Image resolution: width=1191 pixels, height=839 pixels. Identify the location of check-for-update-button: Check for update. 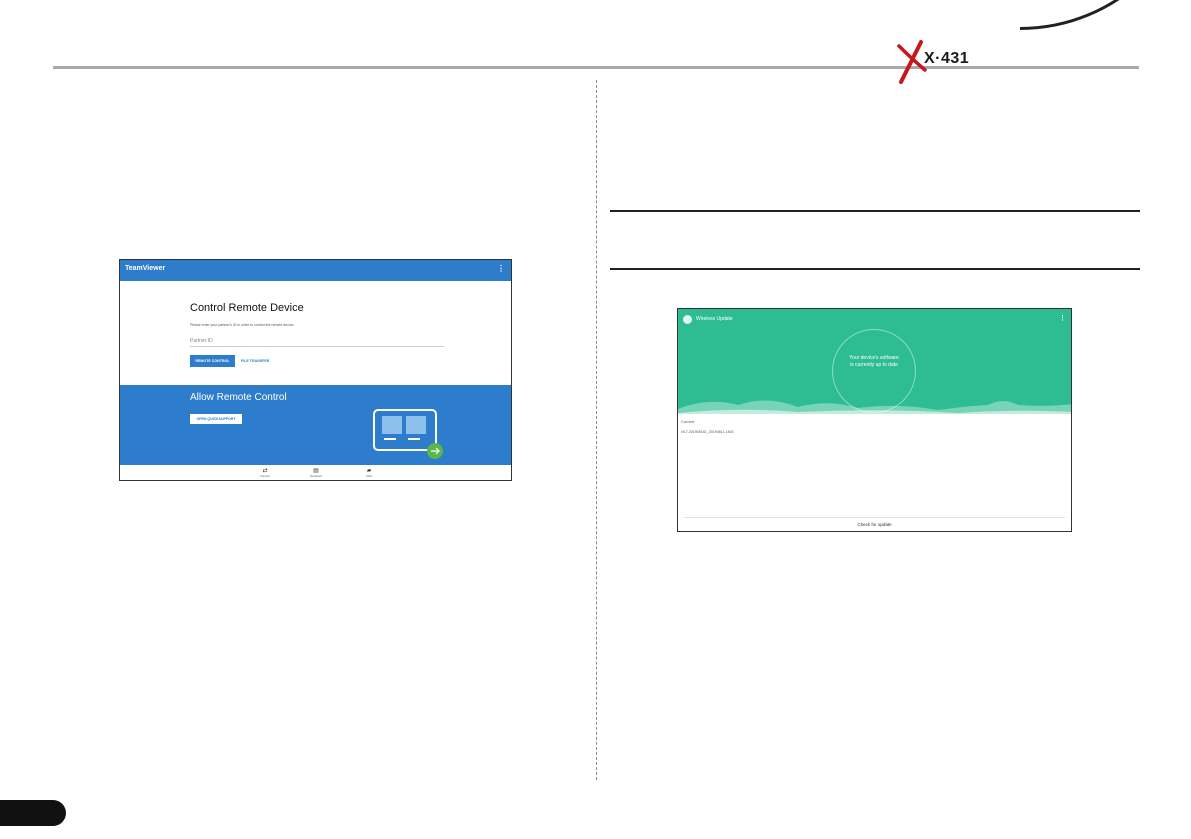
(874, 524).